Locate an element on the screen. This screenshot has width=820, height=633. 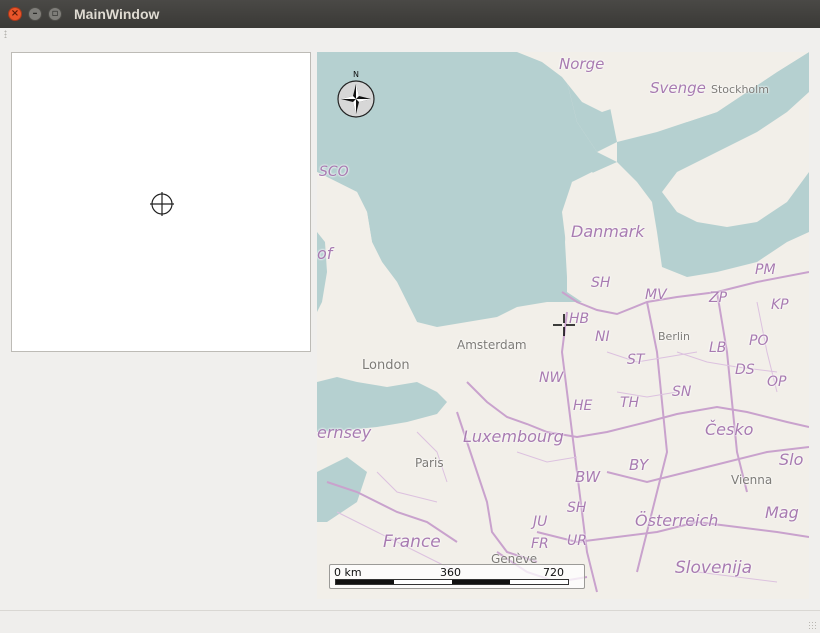
scale-label-mid: 360 is located at coordinates (450, 572).